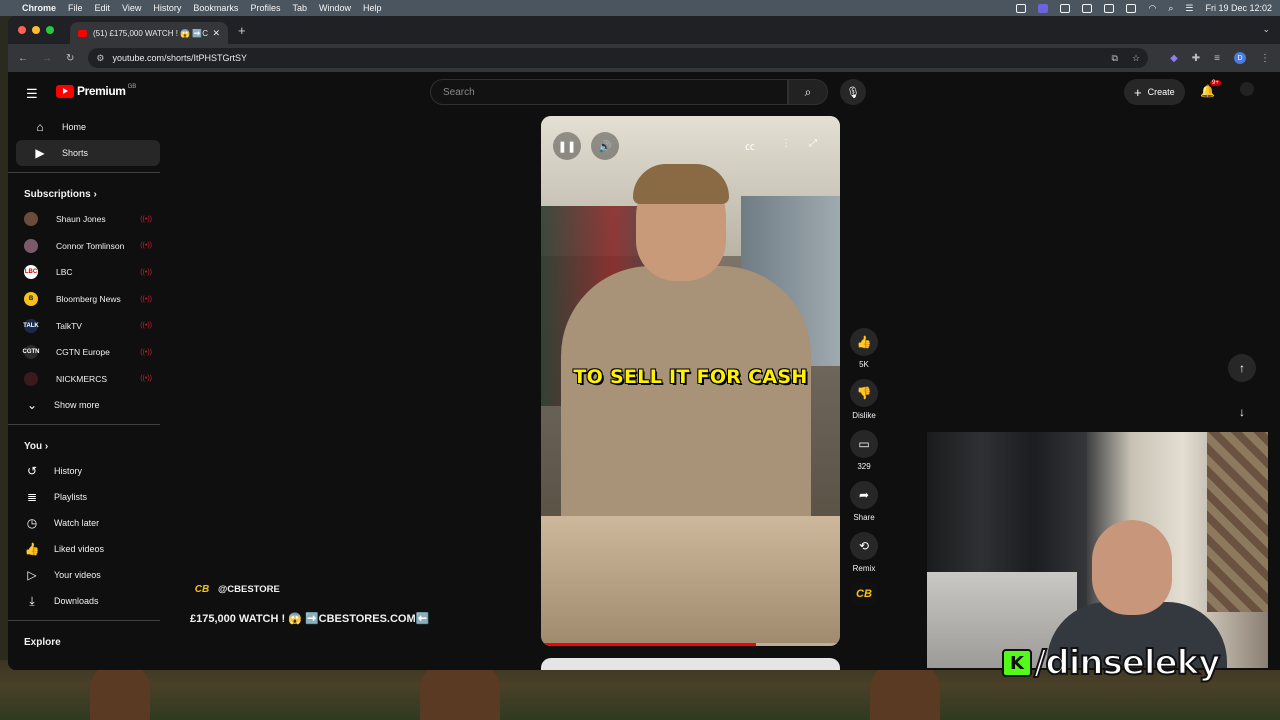  Describe the element at coordinates (1217, 58) in the screenshot. I see `reading-list-icon: ≡` at that location.